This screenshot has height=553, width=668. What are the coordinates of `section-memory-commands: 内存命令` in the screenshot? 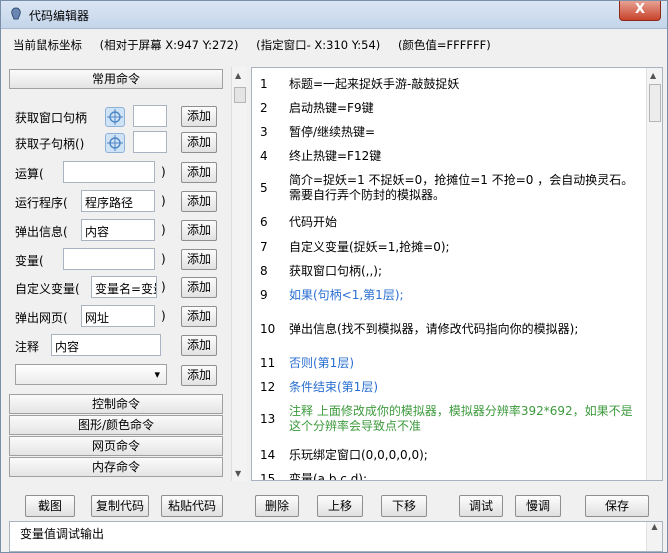 It's located at (116, 467).